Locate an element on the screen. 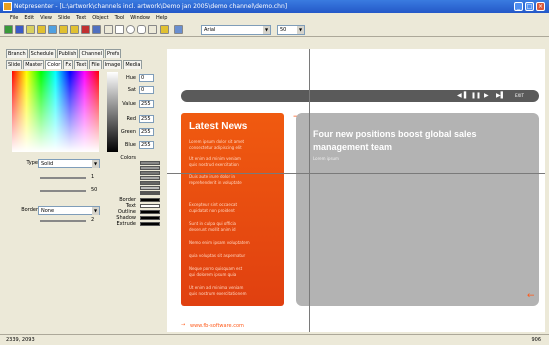 The image size is (549, 345). color-spectrum is located at coordinates (55, 111).